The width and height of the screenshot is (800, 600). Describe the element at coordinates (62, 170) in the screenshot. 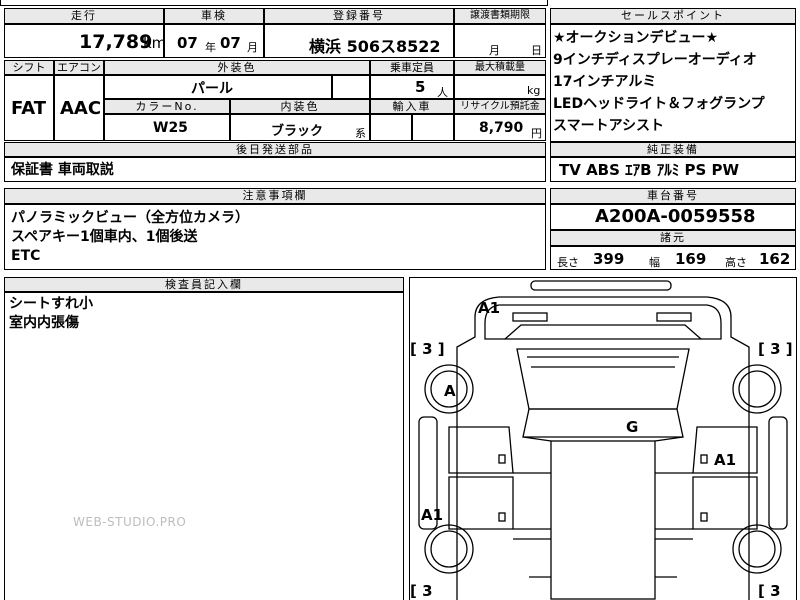

I see `later-parts-value: 保証書 車両取説` at that location.